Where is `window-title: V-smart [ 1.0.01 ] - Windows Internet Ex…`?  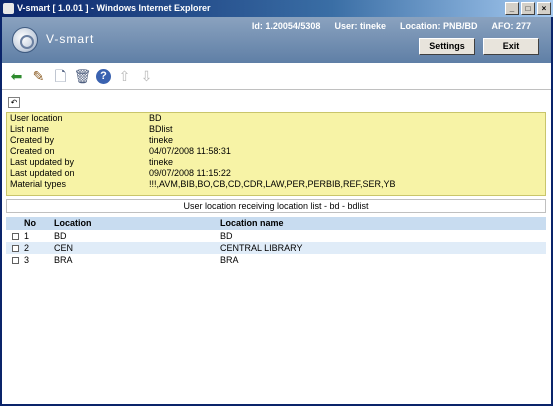 window-title: V-smart [ 1.0.01 ] - Windows Internet Ex… is located at coordinates (114, 8).